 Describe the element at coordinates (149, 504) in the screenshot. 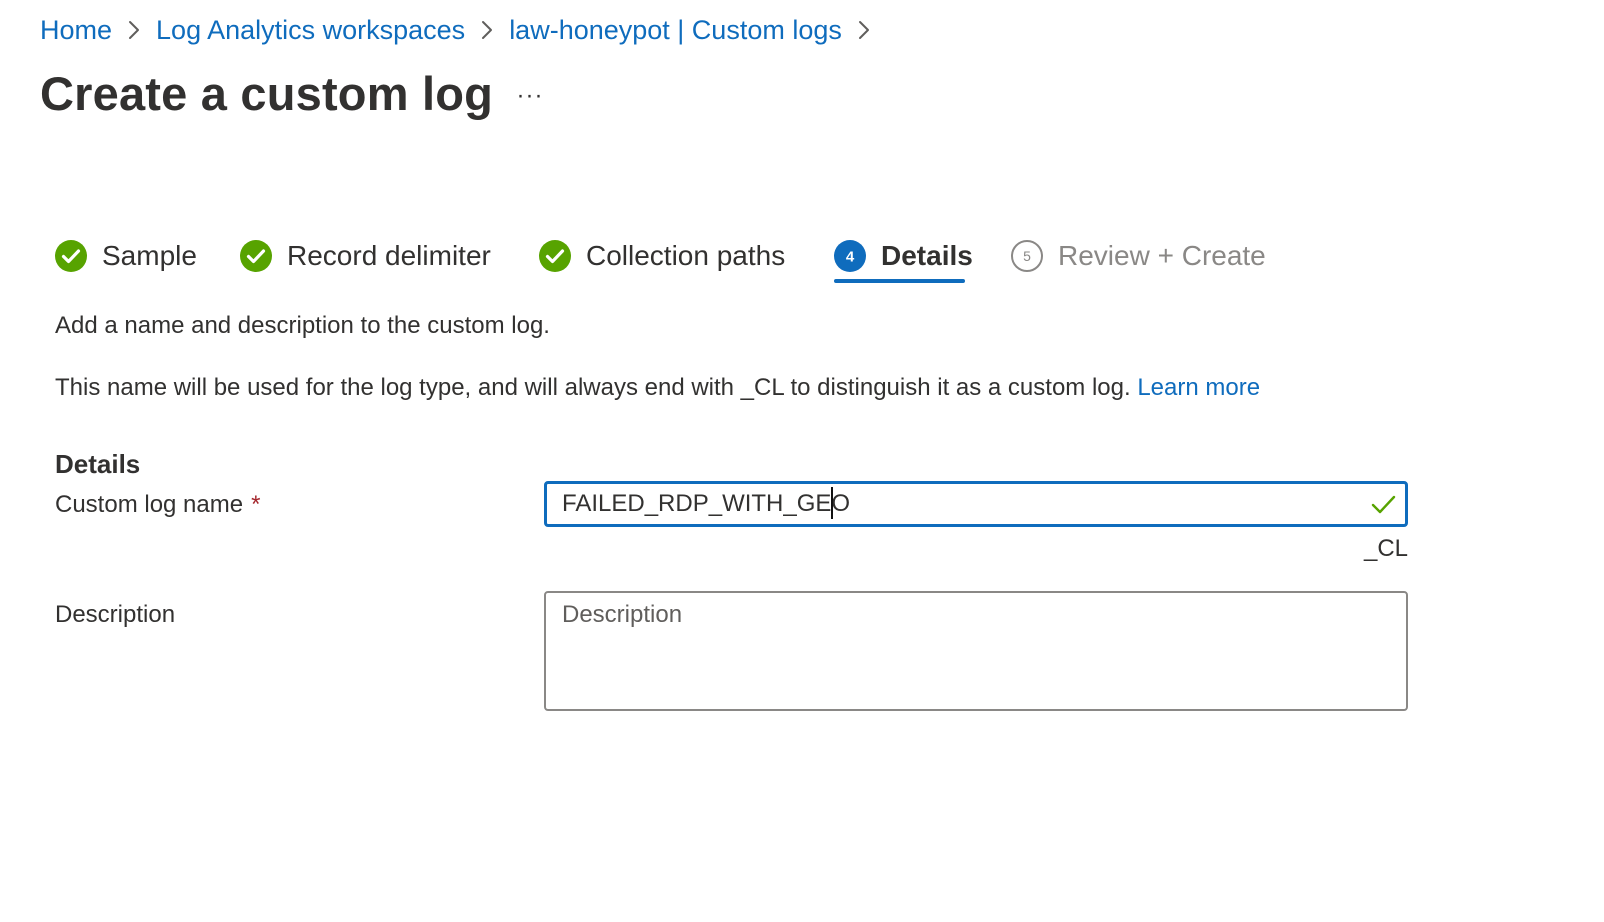

I see `field-label-text: Custom log name` at that location.